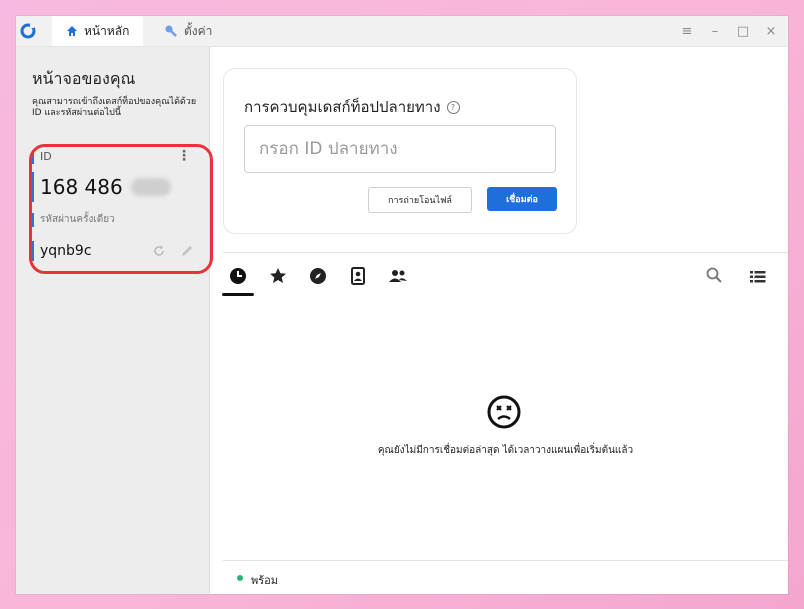 This screenshot has height=609, width=804. What do you see at coordinates (159, 252) in the screenshot?
I see `refresh-icon` at bounding box center [159, 252].